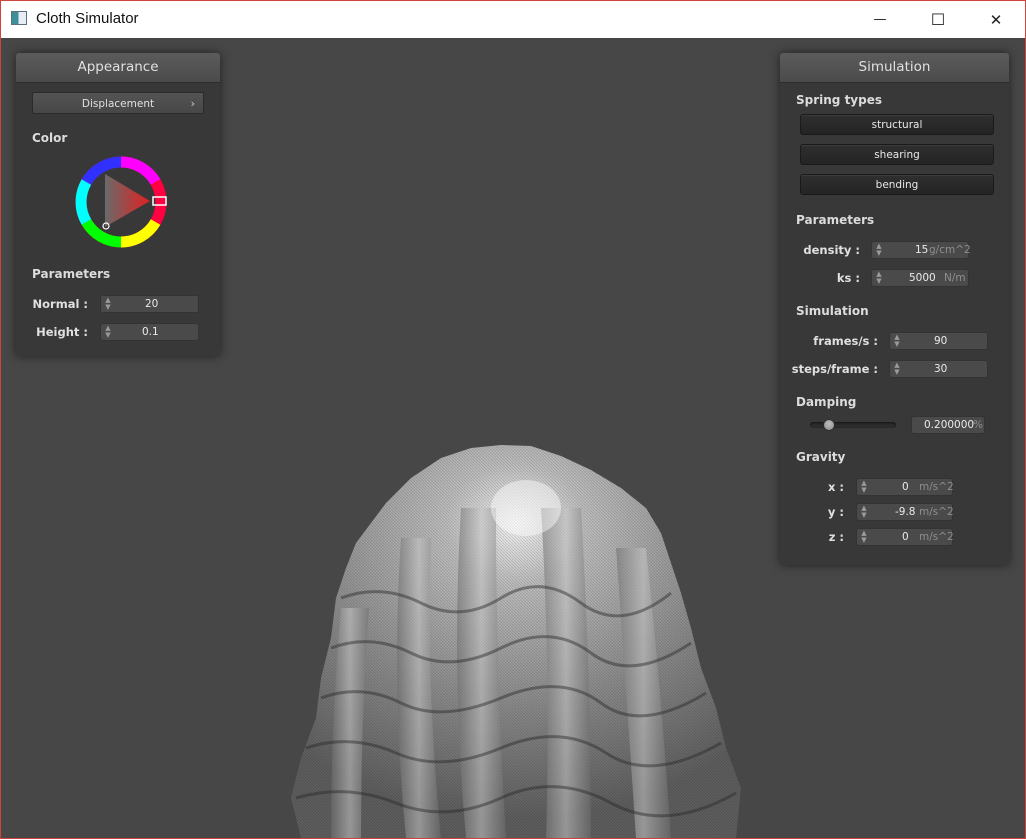  What do you see at coordinates (897, 154) in the screenshot?
I see `shearing-toggle: shearing` at bounding box center [897, 154].